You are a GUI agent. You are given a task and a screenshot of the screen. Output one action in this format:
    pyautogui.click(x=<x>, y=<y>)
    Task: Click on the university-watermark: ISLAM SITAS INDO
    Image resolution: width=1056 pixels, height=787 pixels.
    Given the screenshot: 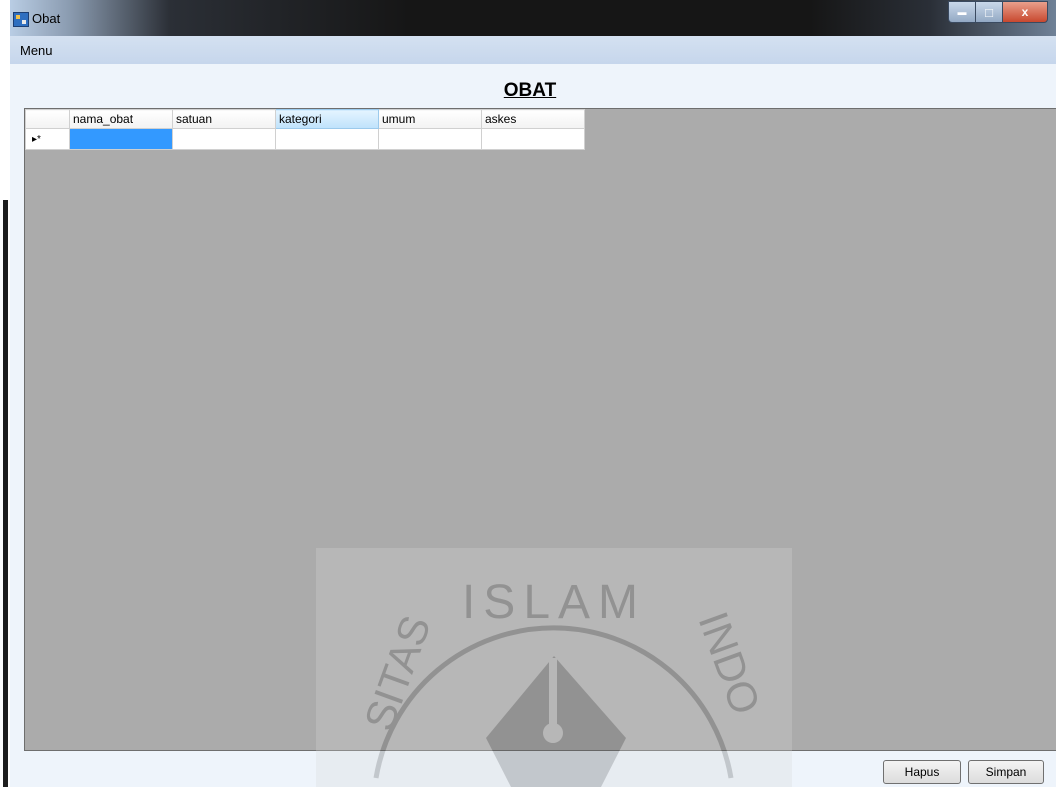 What is the action you would take?
    pyautogui.click(x=554, y=667)
    